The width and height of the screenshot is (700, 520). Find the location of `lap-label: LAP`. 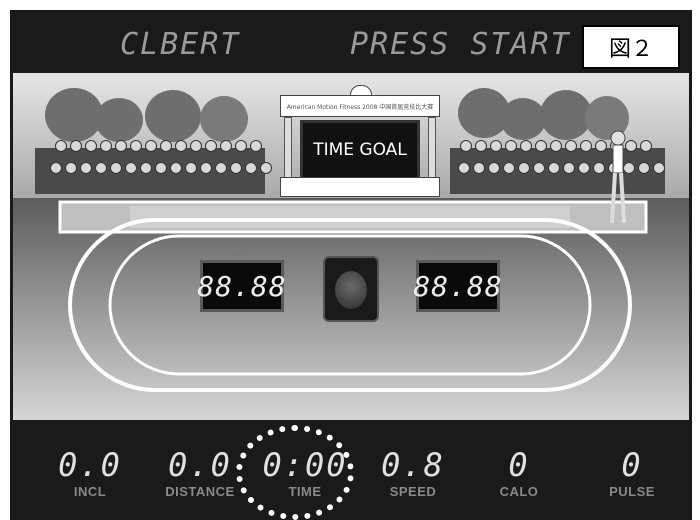

lap-label: LAP is located at coordinates (241, 254).